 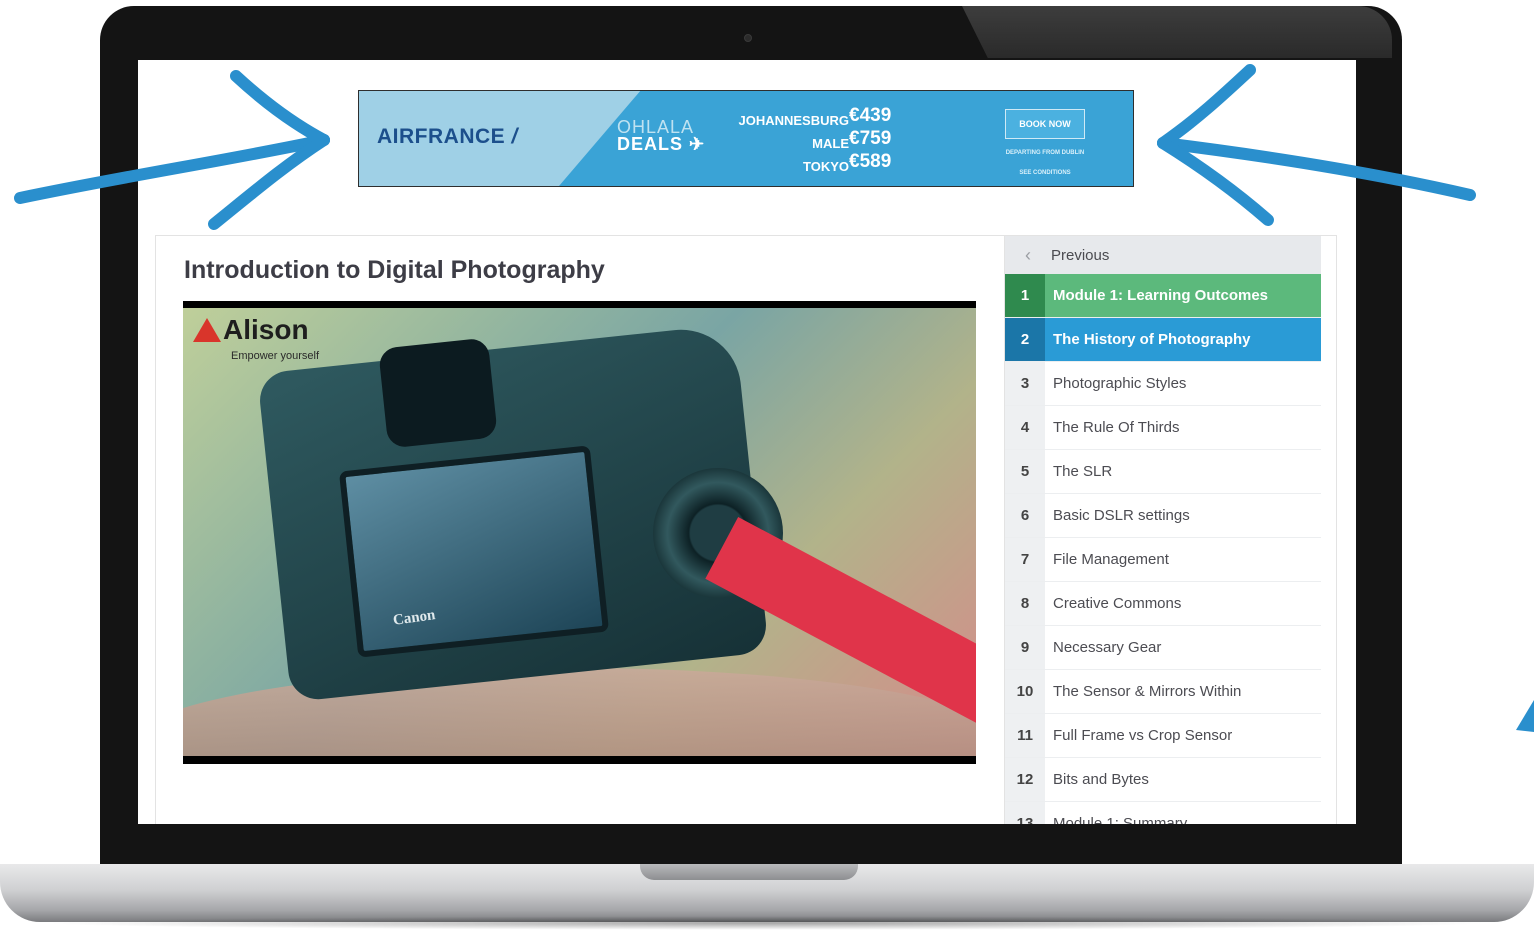 I want to click on right-arrow-head-top-icon, so click(x=1206, y=106).